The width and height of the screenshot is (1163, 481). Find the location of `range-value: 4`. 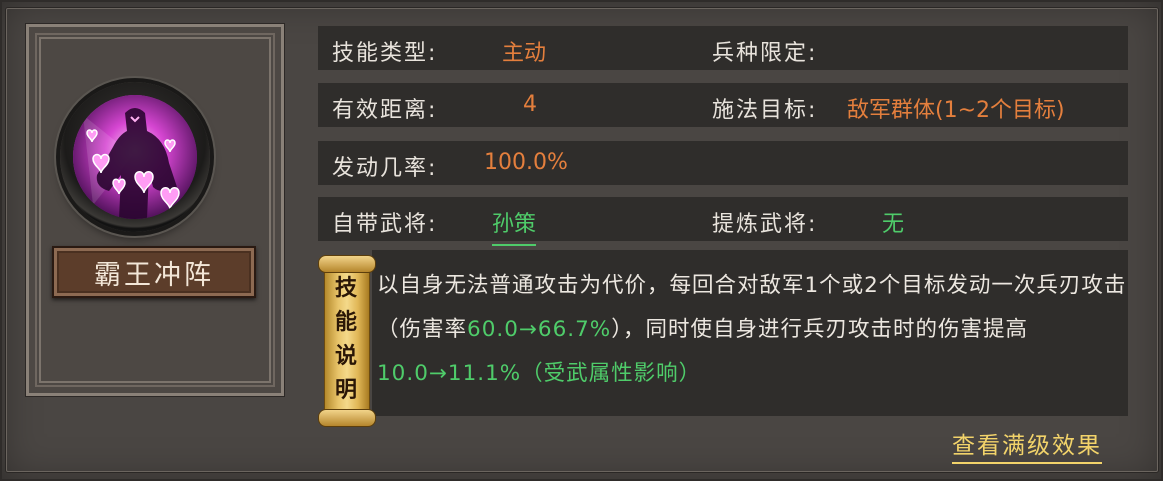

range-value: 4 is located at coordinates (530, 104).